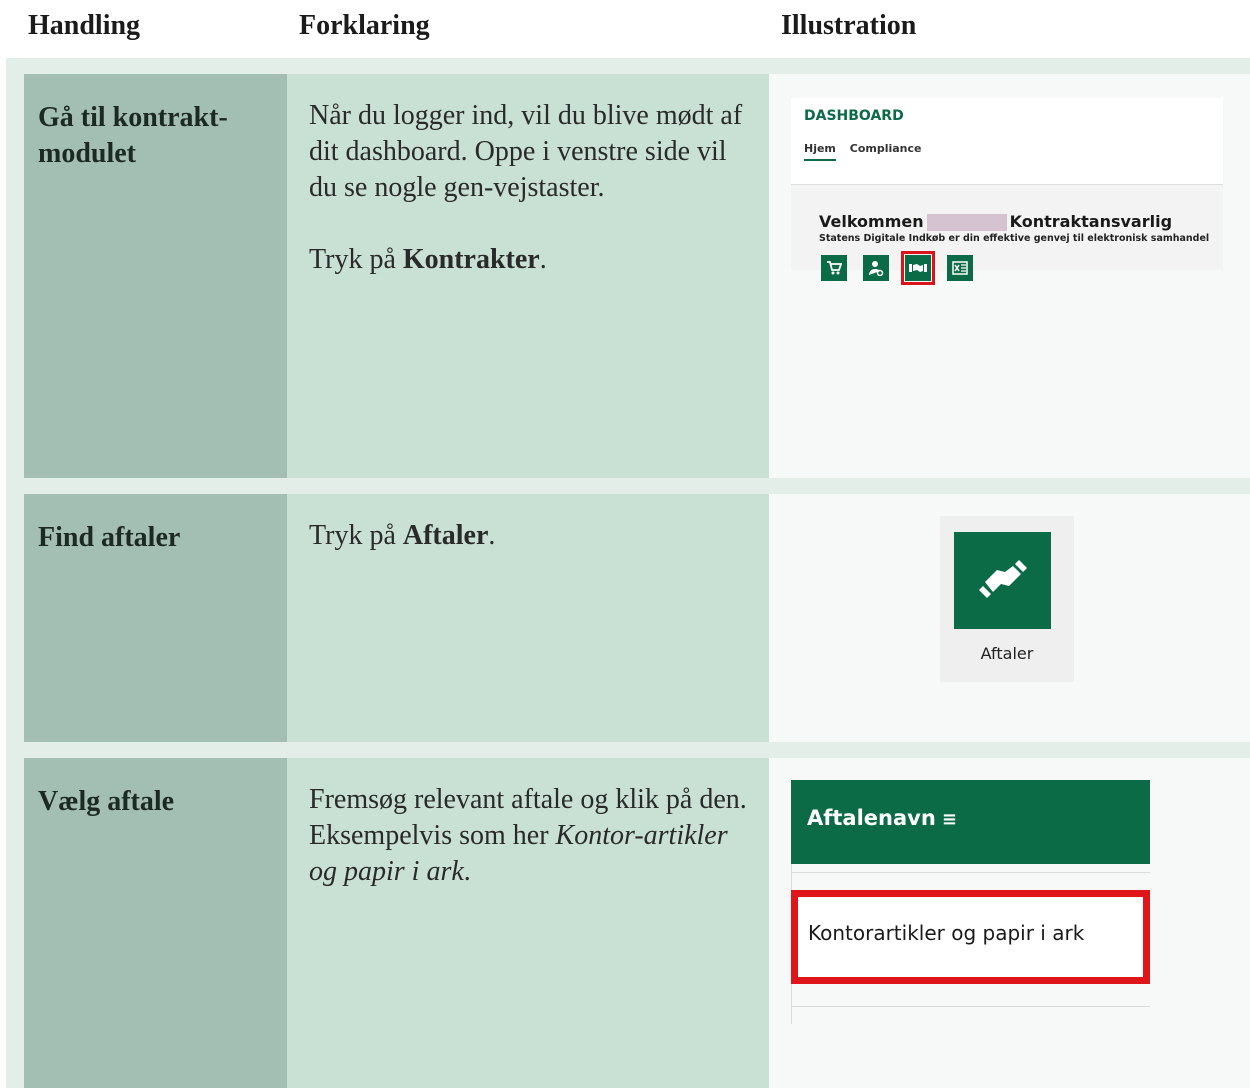  What do you see at coordinates (966, 222) in the screenshot?
I see `redacted-name` at bounding box center [966, 222].